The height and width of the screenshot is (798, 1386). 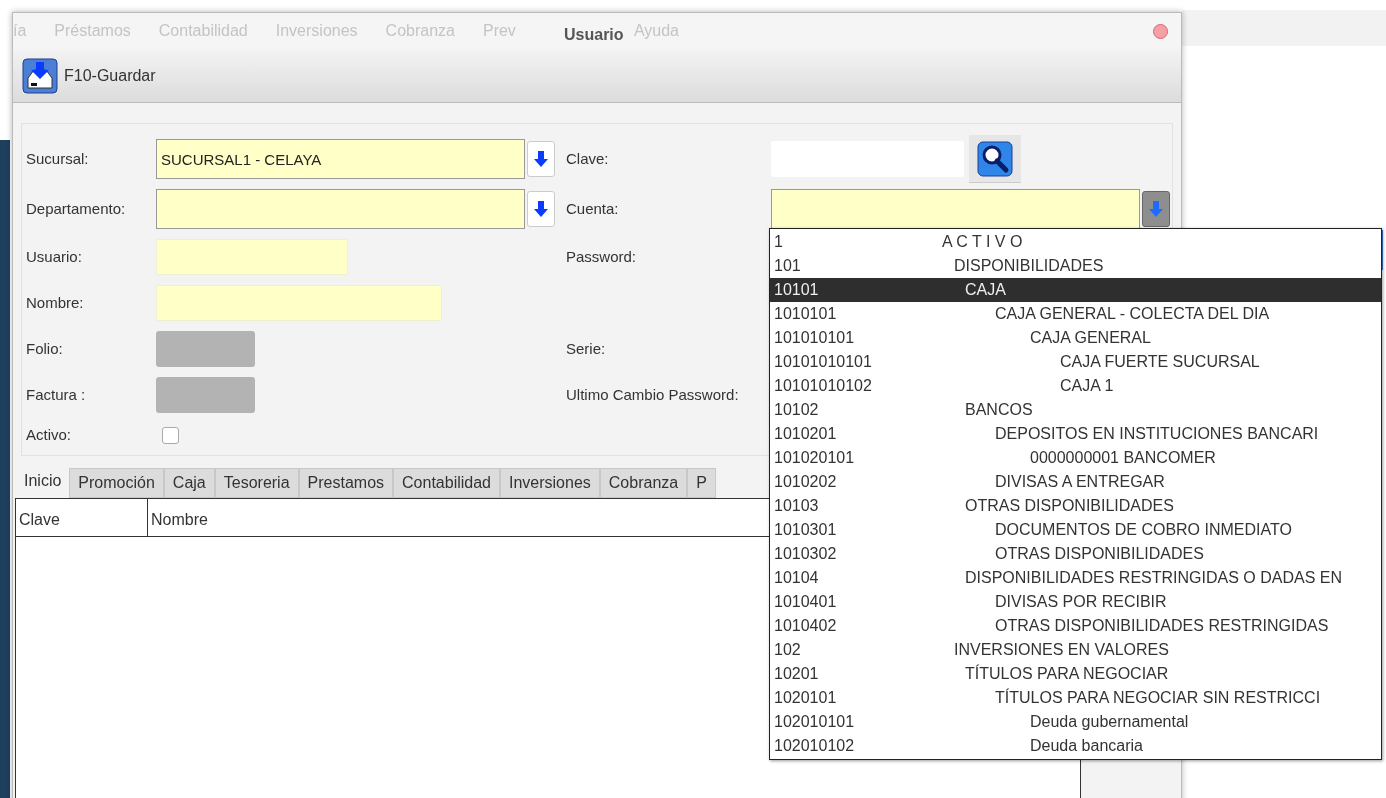 What do you see at coordinates (643, 483) in the screenshot?
I see `tab: Cobranza` at bounding box center [643, 483].